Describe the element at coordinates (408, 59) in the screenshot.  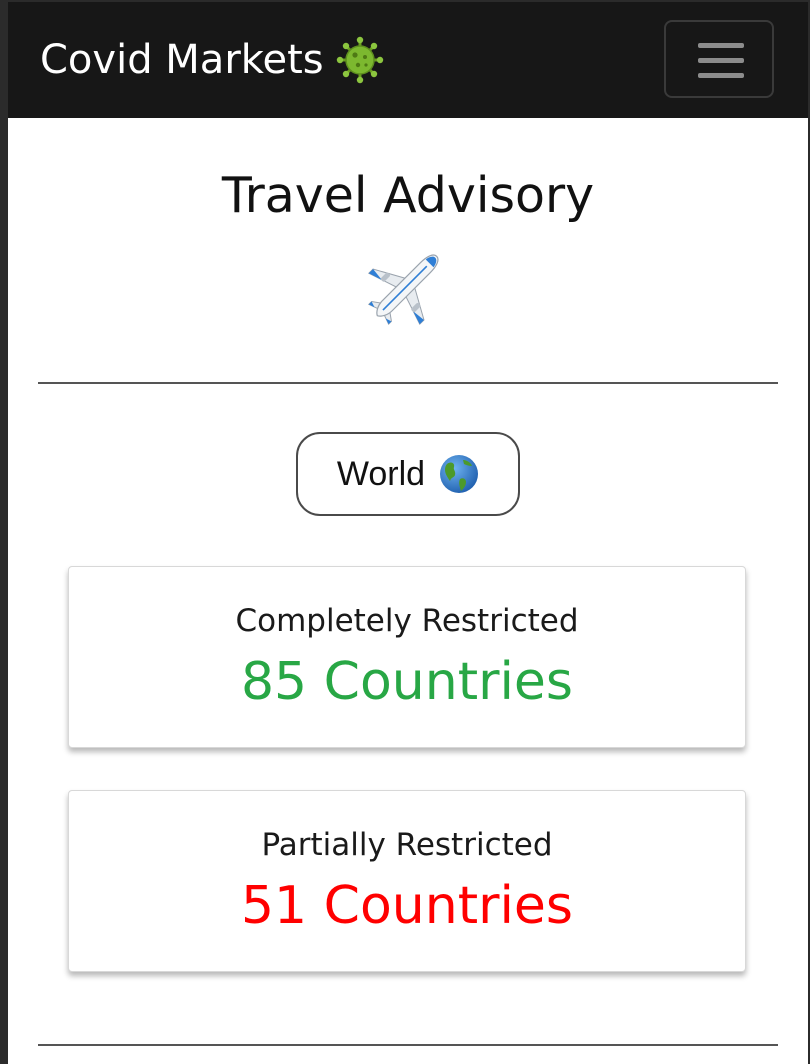
I see `navbar: Covid Markets` at that location.